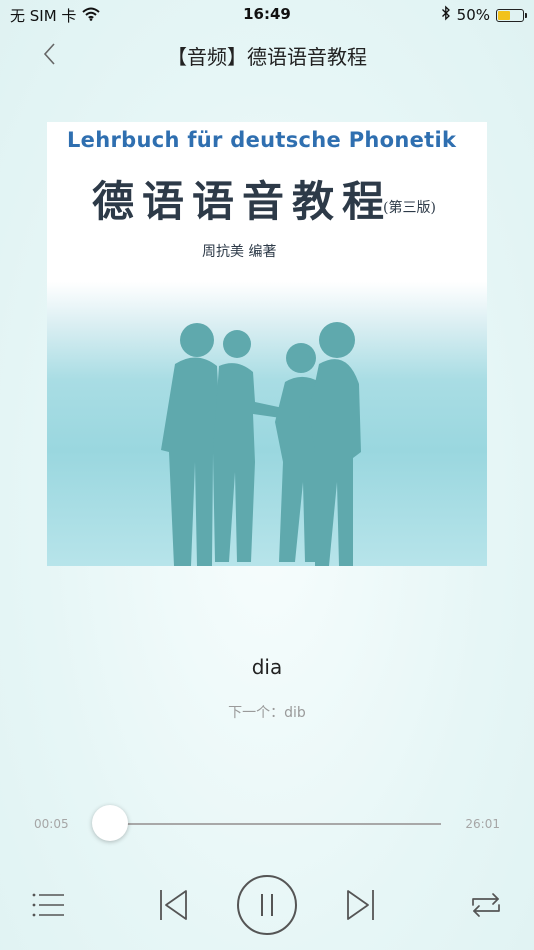 This screenshot has width=534, height=950. I want to click on next-track-button, so click(361, 905).